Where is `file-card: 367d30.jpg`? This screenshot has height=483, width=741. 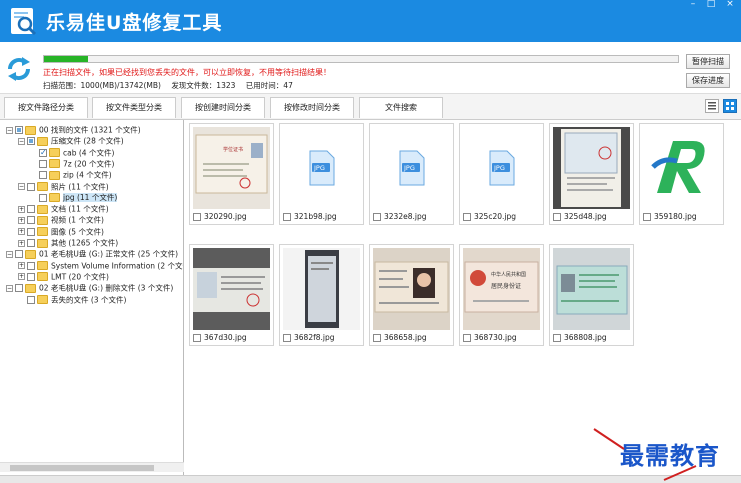
file-card: 367d30.jpg is located at coordinates (231, 295).